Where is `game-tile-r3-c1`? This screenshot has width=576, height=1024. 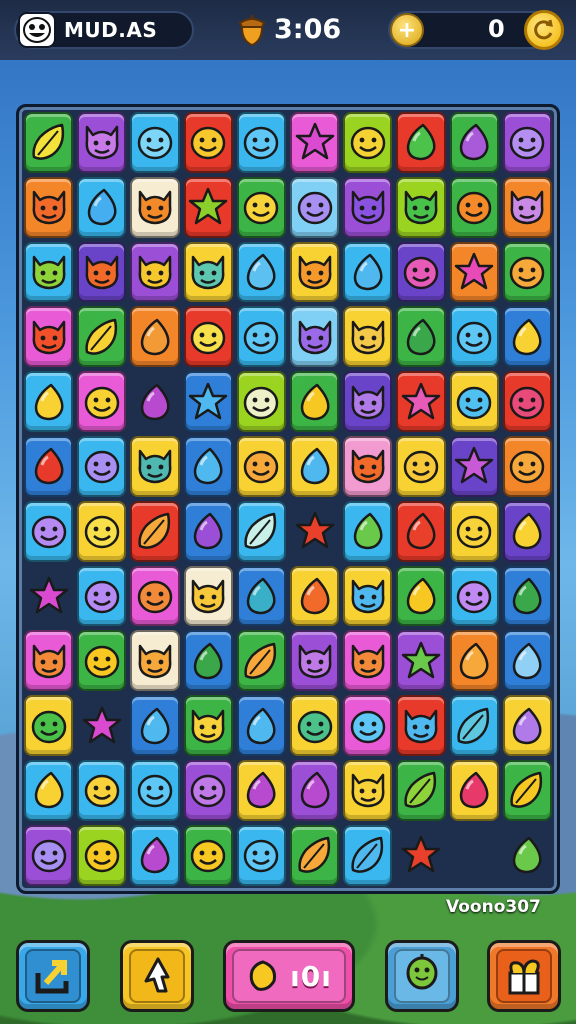 game-tile-r3-c1 is located at coordinates (49, 272).